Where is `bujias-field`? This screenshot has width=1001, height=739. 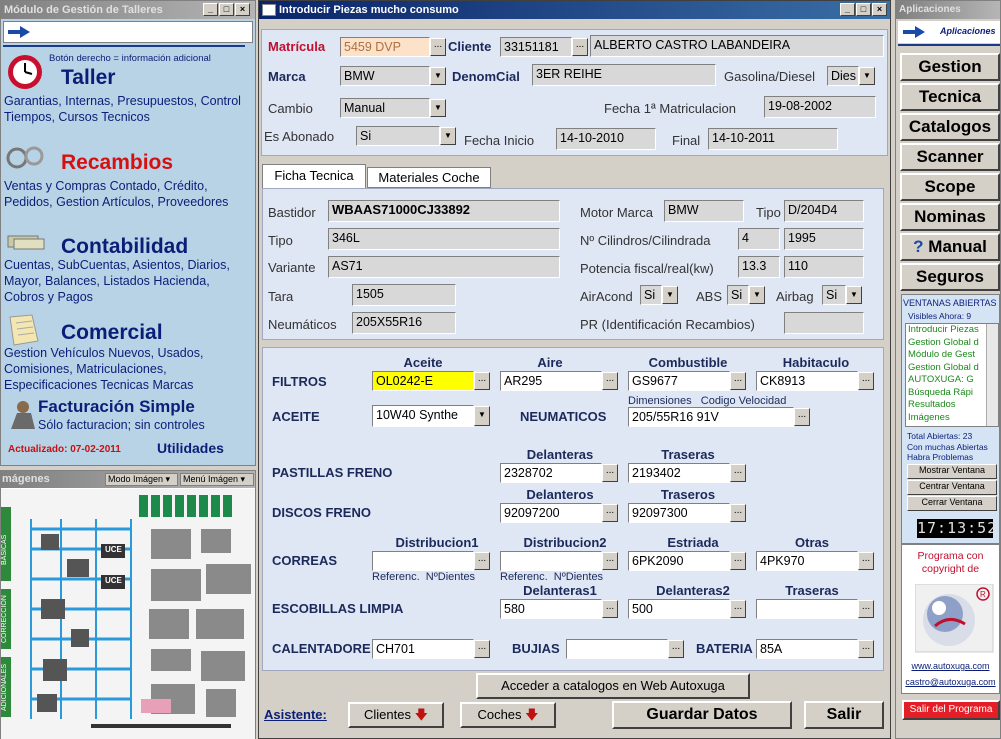
bujias-field is located at coordinates (617, 649).